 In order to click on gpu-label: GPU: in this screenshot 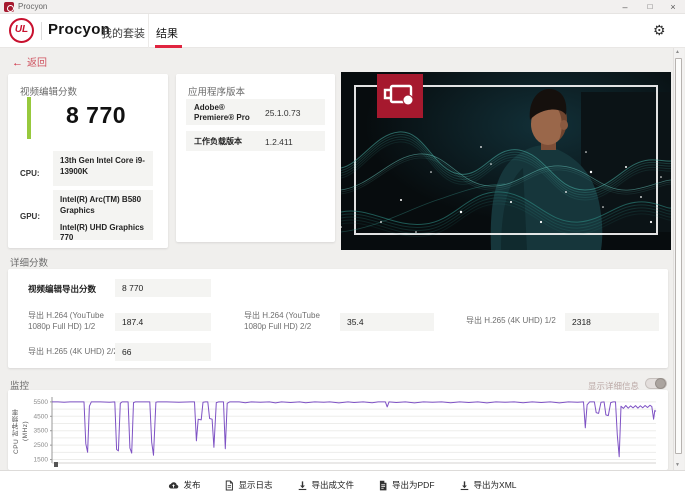, I will do `click(30, 216)`.